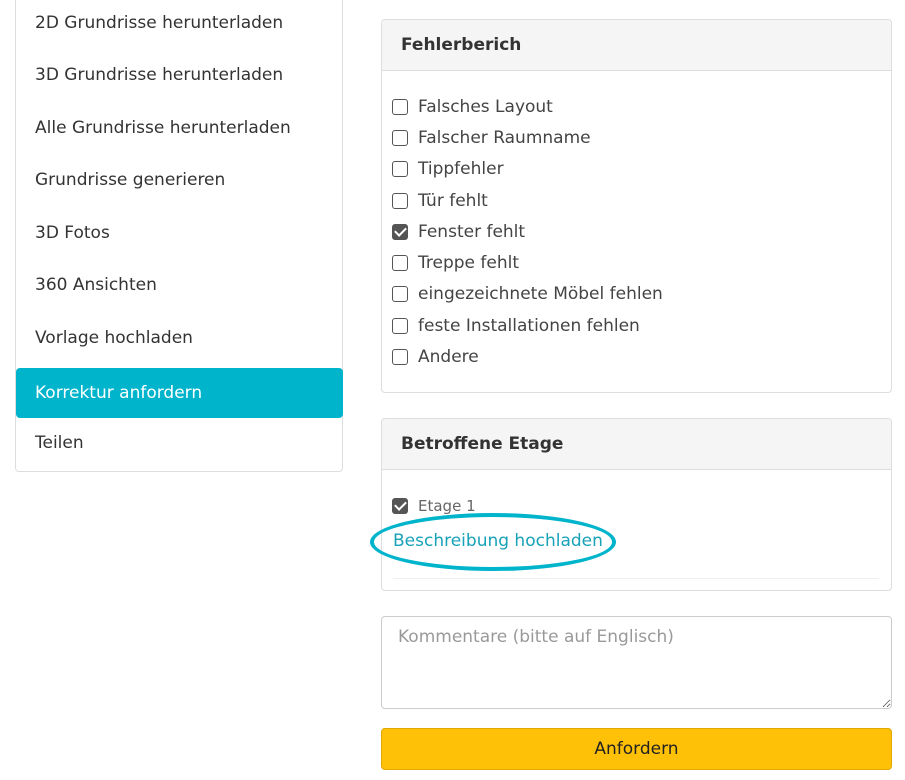 This screenshot has width=905, height=780. I want to click on option-label: Fenster fehlt, so click(472, 232).